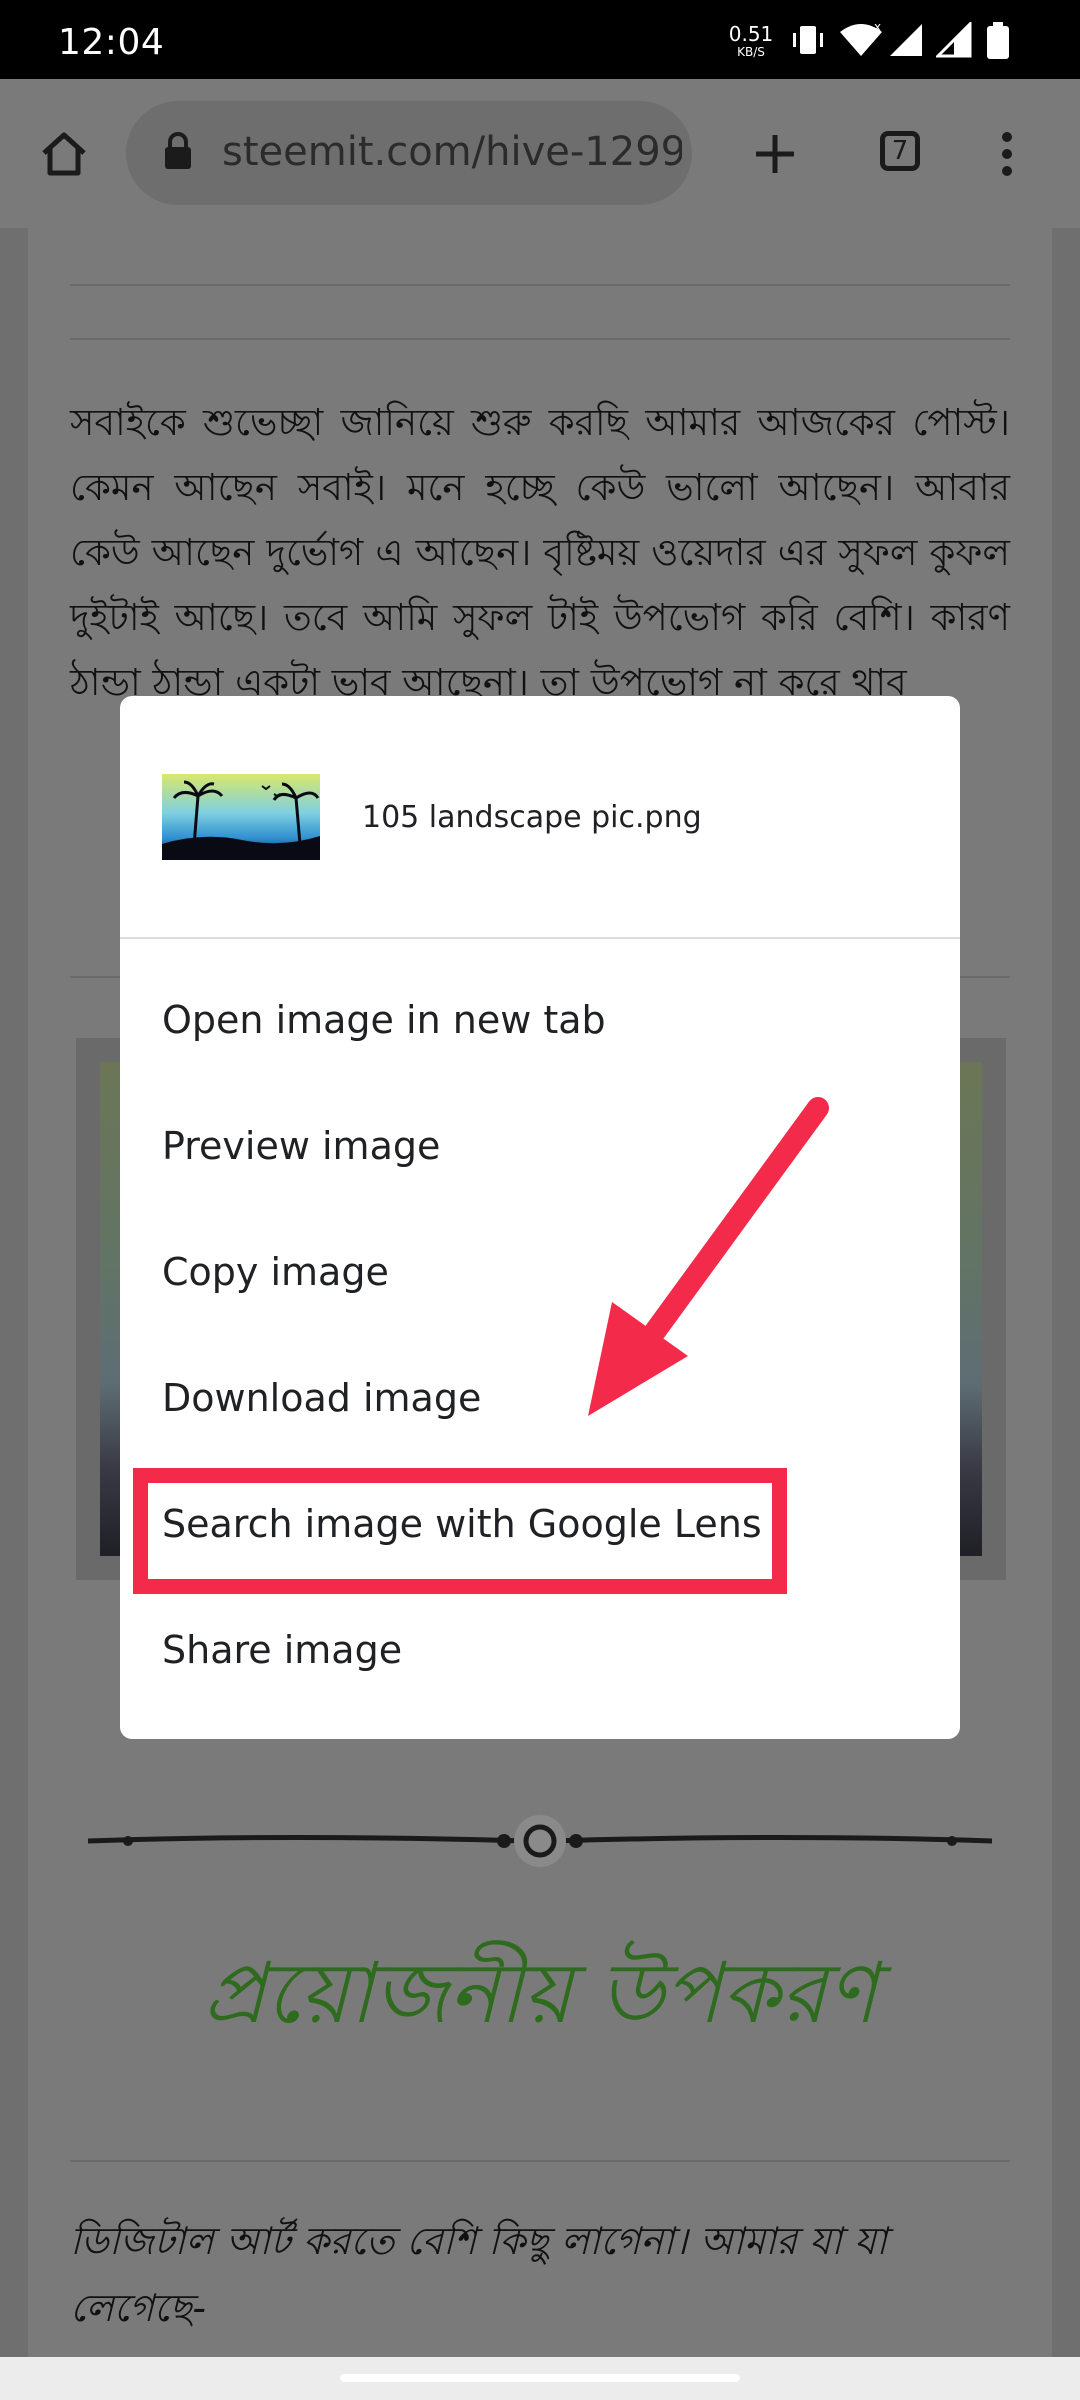 Image resolution: width=1080 pixels, height=2400 pixels. What do you see at coordinates (751, 34) in the screenshot?
I see `network-speed-value: 0.51` at bounding box center [751, 34].